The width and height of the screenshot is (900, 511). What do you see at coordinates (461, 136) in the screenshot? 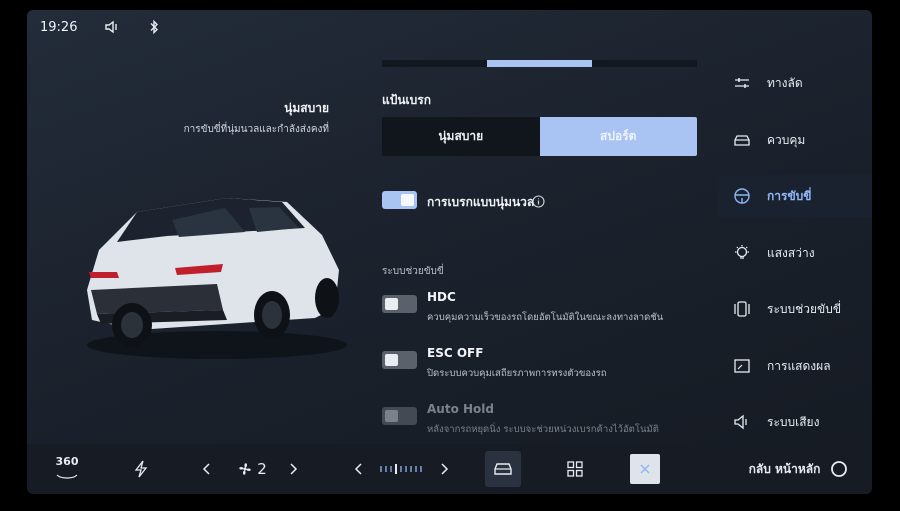
I see `brake-mode-comfort: นุ่มสบาย` at bounding box center [461, 136].